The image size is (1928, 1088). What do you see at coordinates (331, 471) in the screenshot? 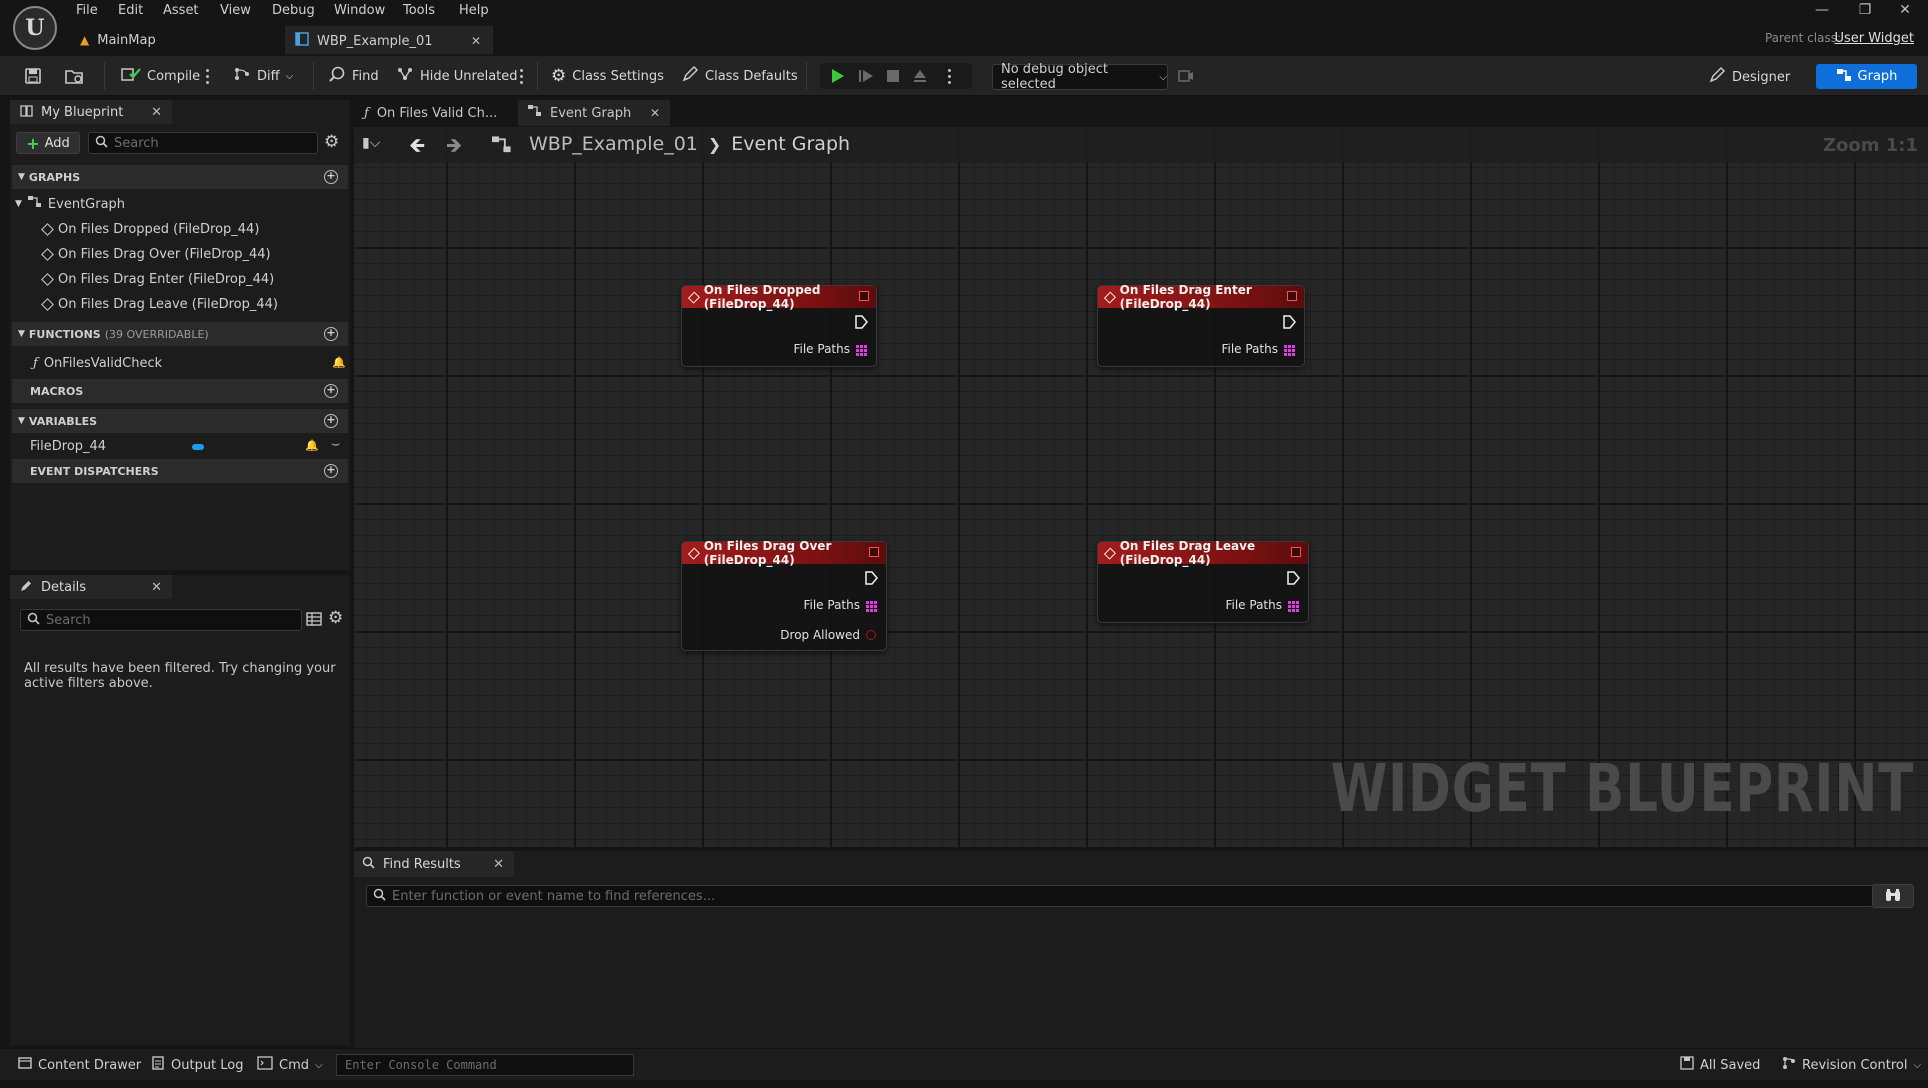
I see `add-dispatcher-icon: +` at bounding box center [331, 471].